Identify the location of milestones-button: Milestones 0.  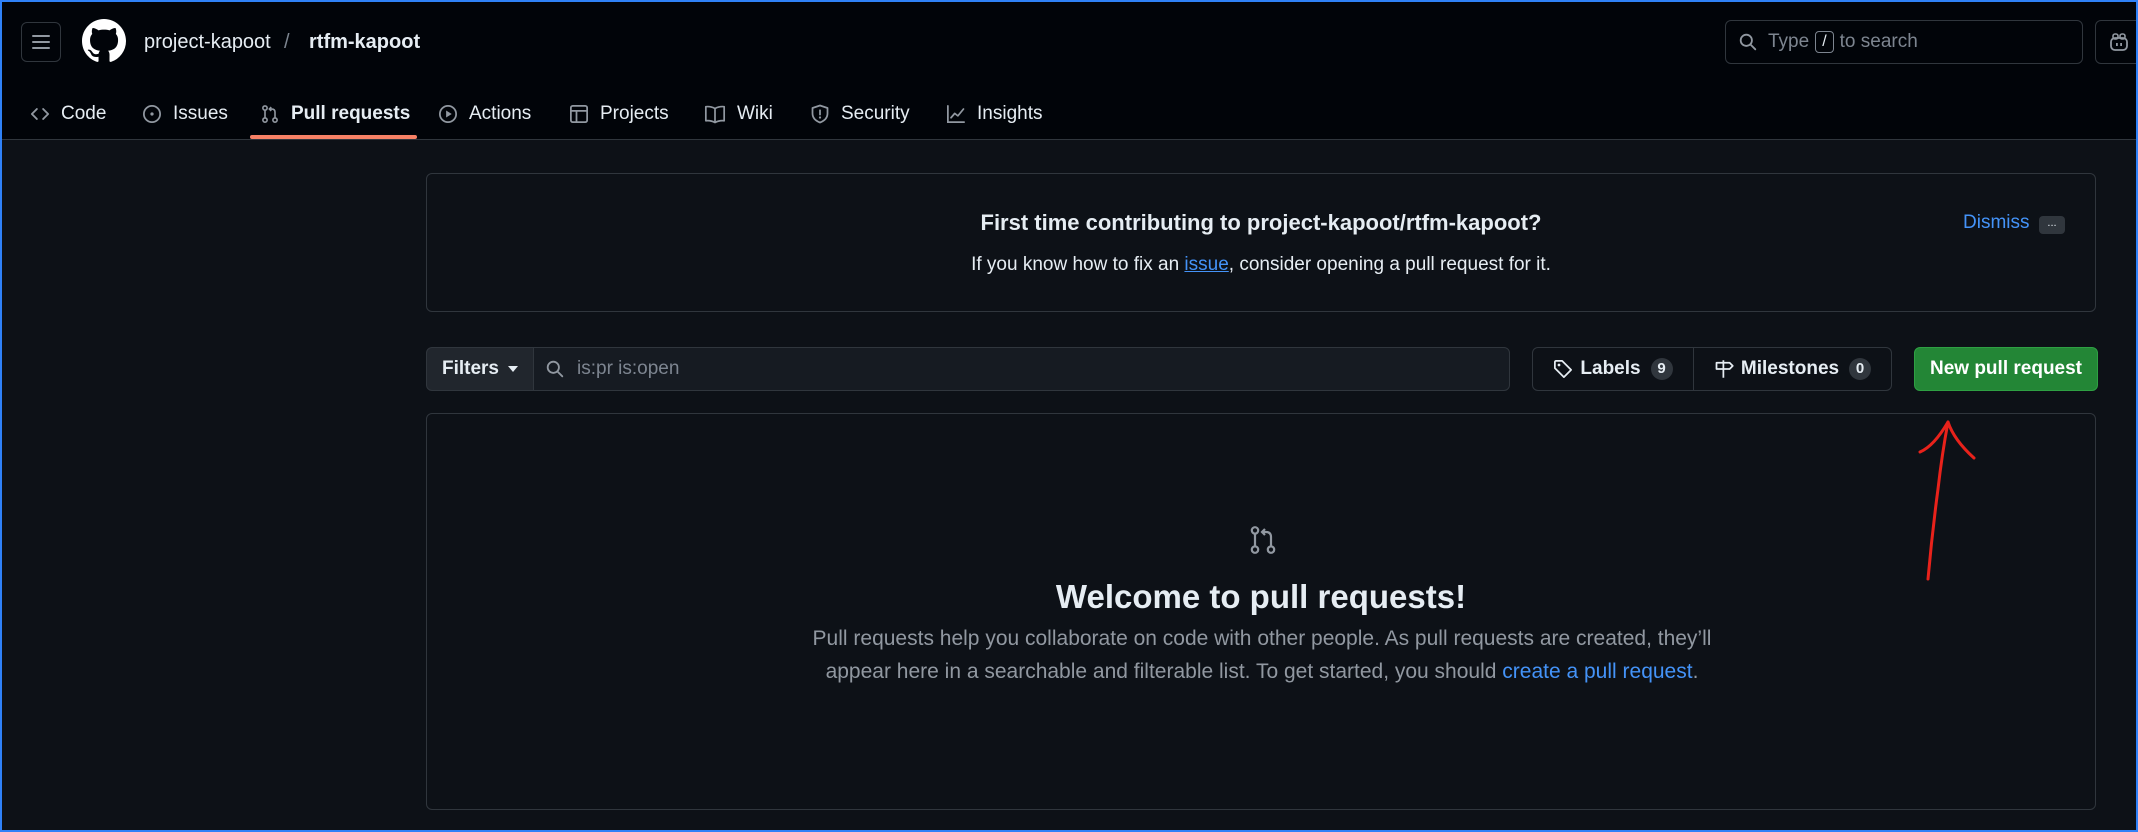
(1792, 369).